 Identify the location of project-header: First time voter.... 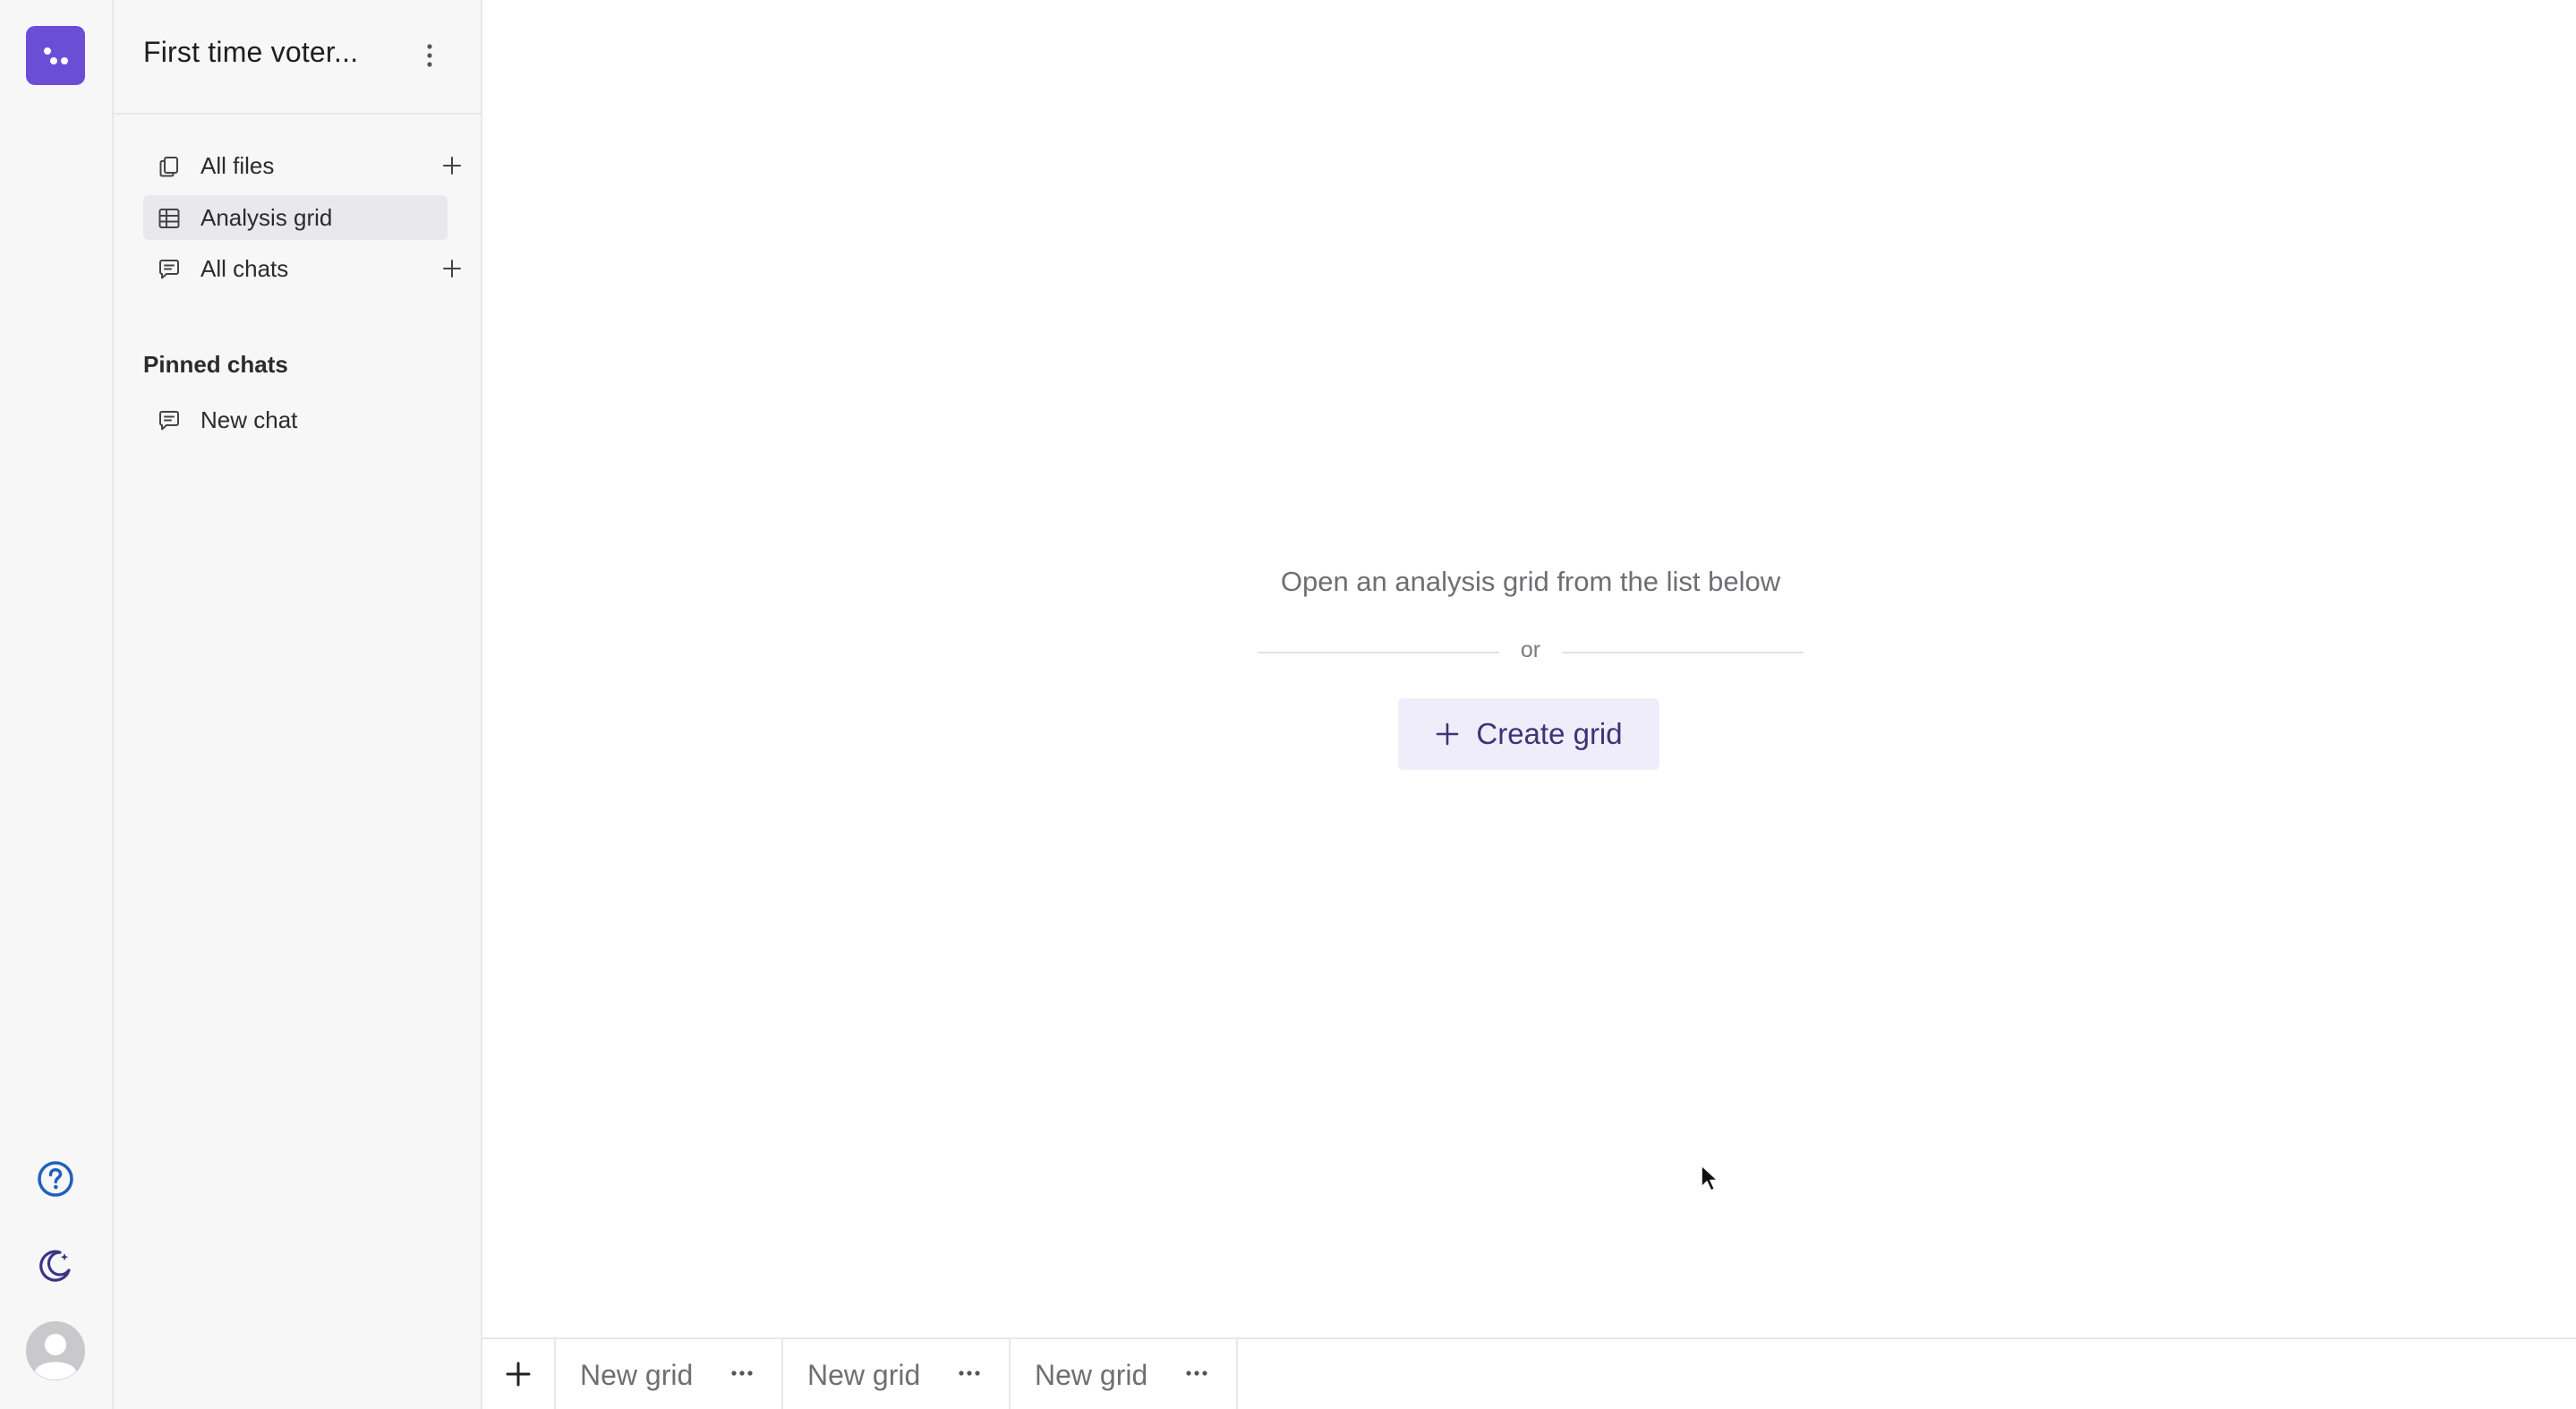
(297, 58).